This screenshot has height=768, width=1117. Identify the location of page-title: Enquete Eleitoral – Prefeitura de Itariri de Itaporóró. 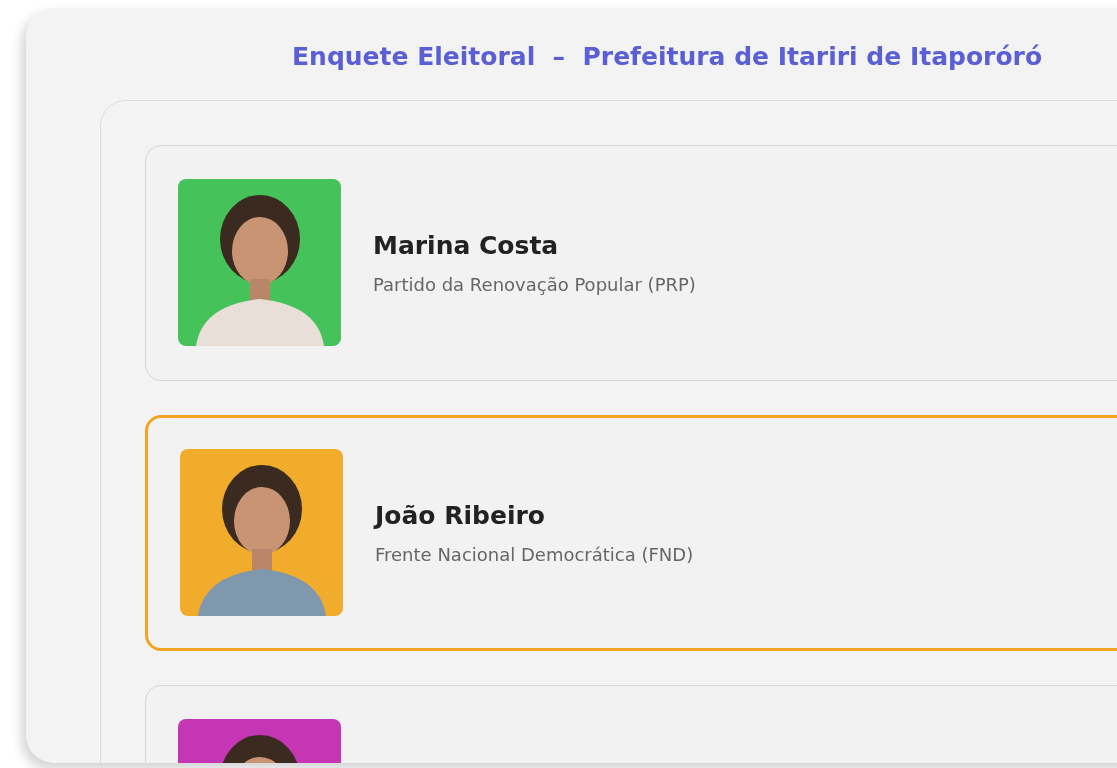
(668, 57).